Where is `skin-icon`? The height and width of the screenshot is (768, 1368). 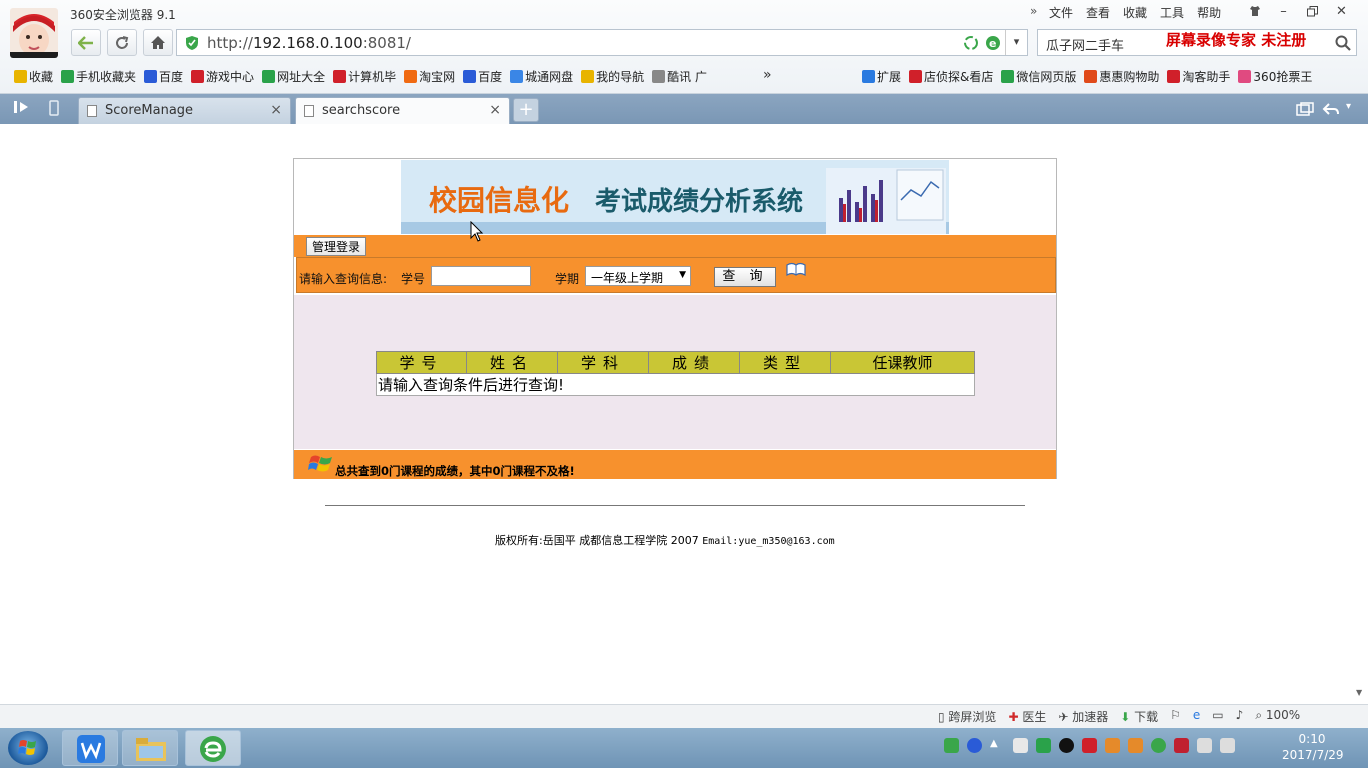 skin-icon is located at coordinates (1254, 11).